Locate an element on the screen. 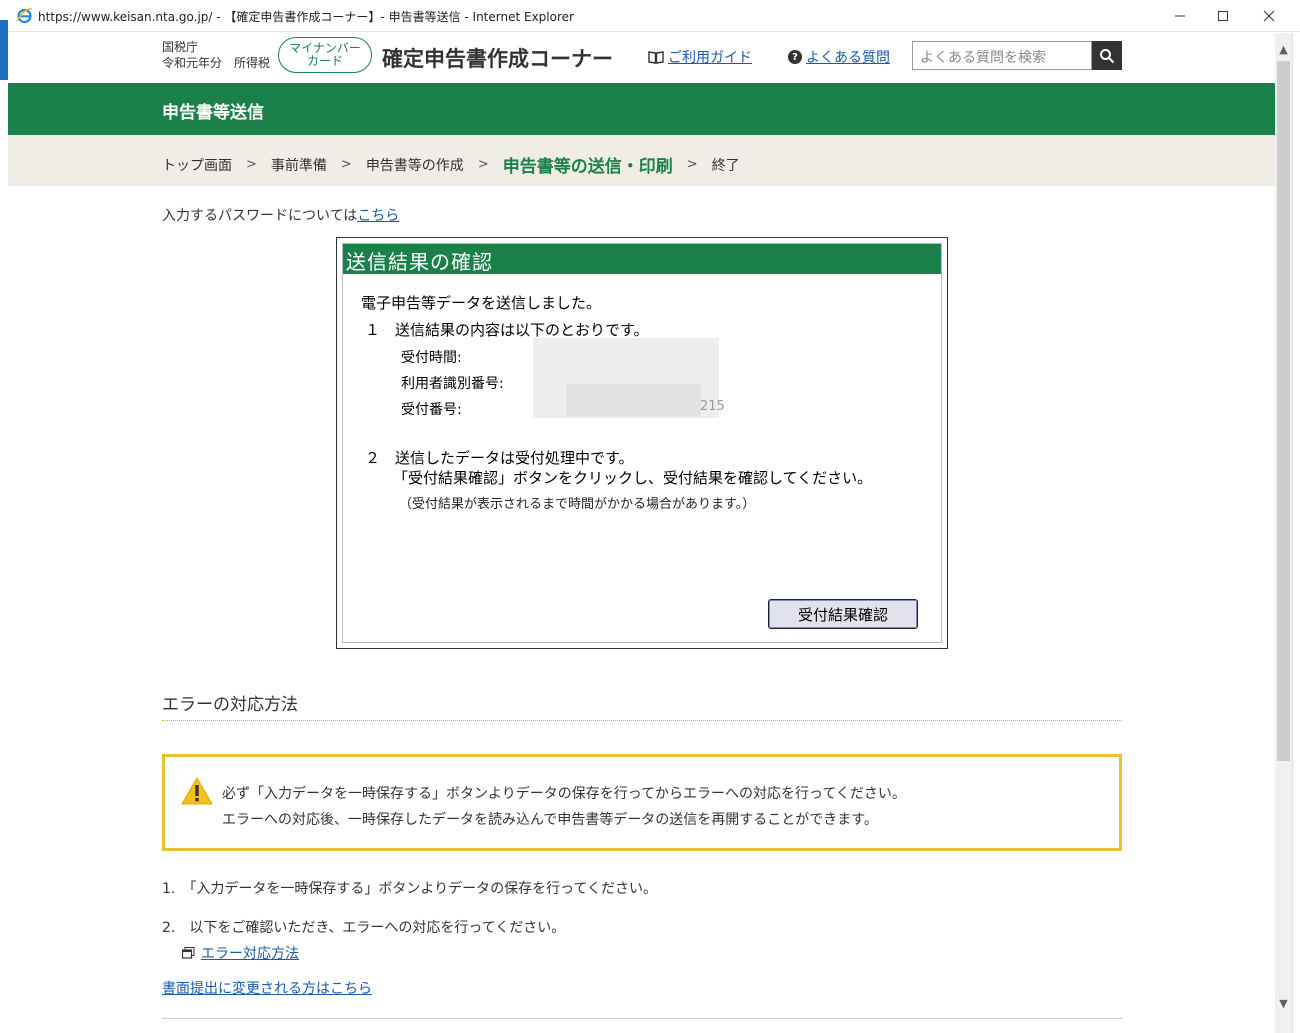  paper-submission-link: 書面提出に変更される方はこちら is located at coordinates (267, 988).